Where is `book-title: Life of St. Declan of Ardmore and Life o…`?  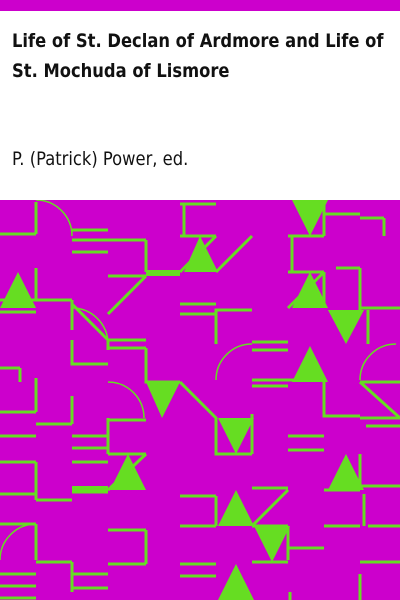 book-title: Life of St. Declan of Ardmore and Life o… is located at coordinates (198, 56).